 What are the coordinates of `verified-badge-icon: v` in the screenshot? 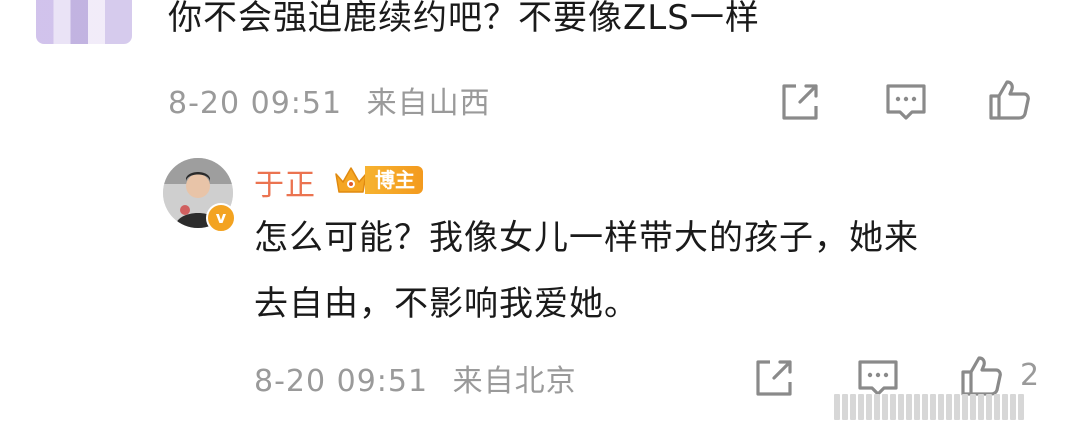 It's located at (221, 218).